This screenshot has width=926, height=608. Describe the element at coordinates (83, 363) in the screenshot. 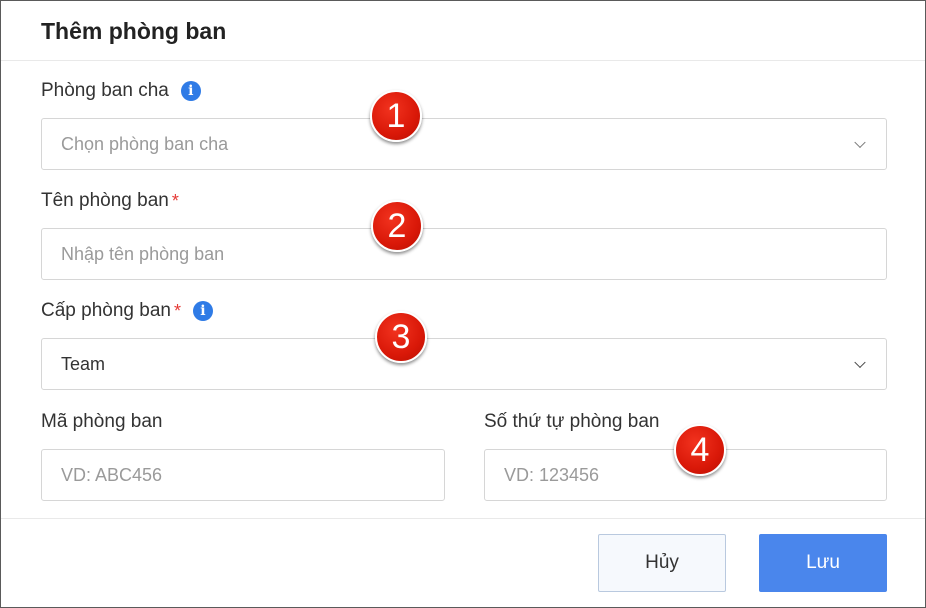

I see `department-level-value: Team` at that location.